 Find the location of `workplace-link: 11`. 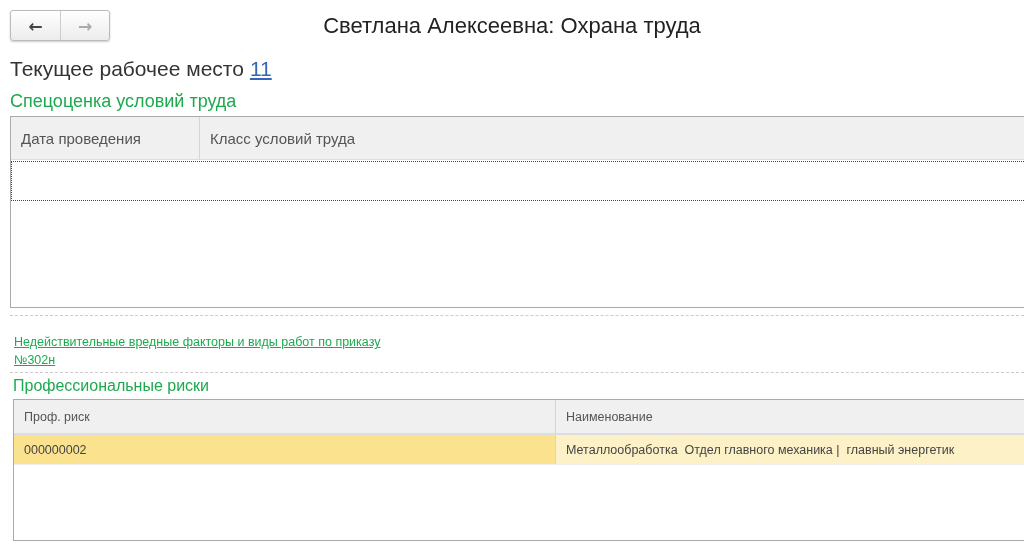

workplace-link: 11 is located at coordinates (260, 68).